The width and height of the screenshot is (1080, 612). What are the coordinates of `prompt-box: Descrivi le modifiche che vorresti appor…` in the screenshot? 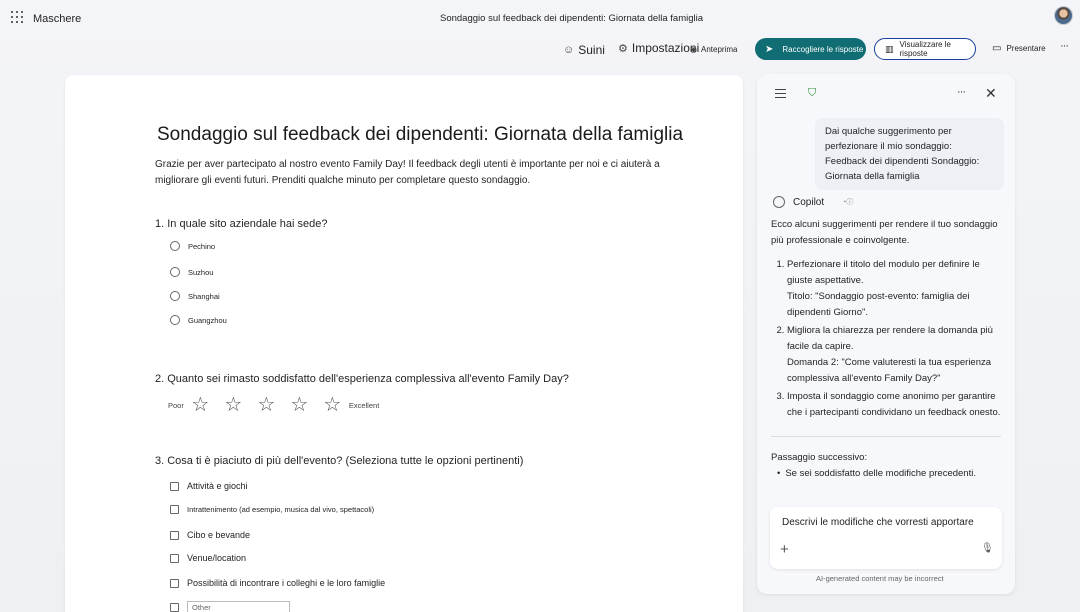 It's located at (886, 538).